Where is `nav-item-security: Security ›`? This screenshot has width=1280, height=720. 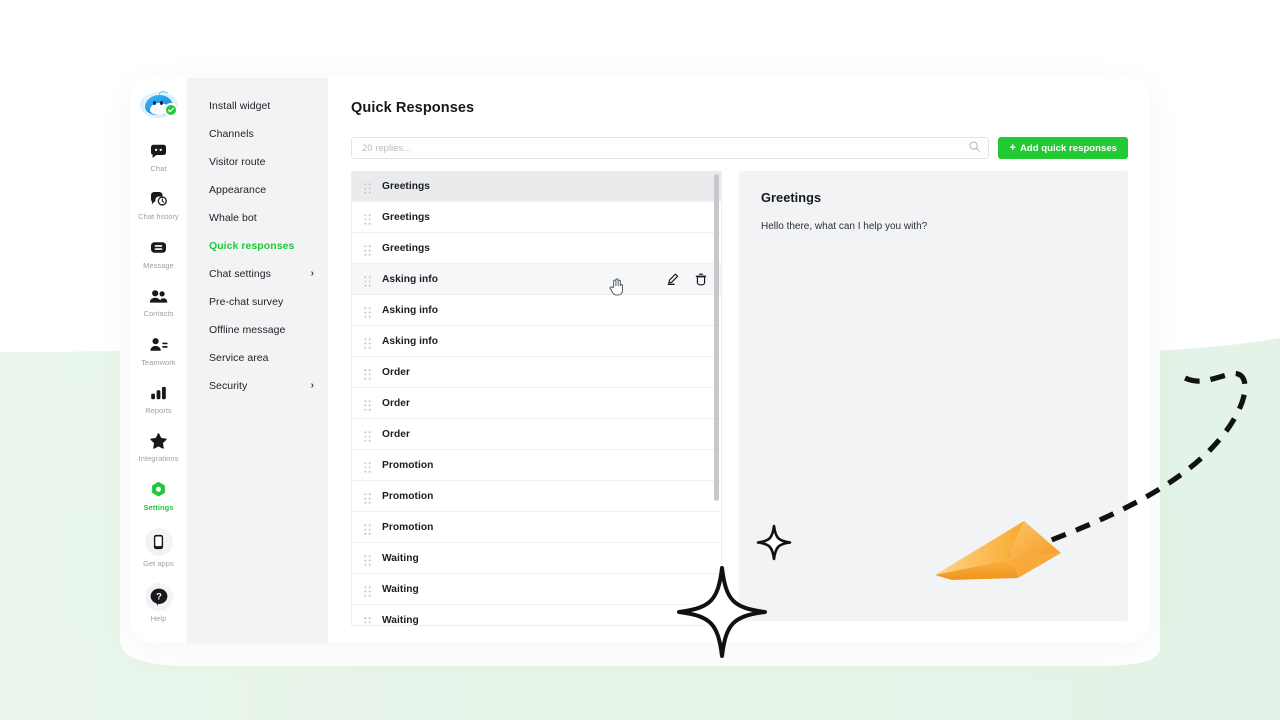
nav-item-security: Security › is located at coordinates (257, 386).